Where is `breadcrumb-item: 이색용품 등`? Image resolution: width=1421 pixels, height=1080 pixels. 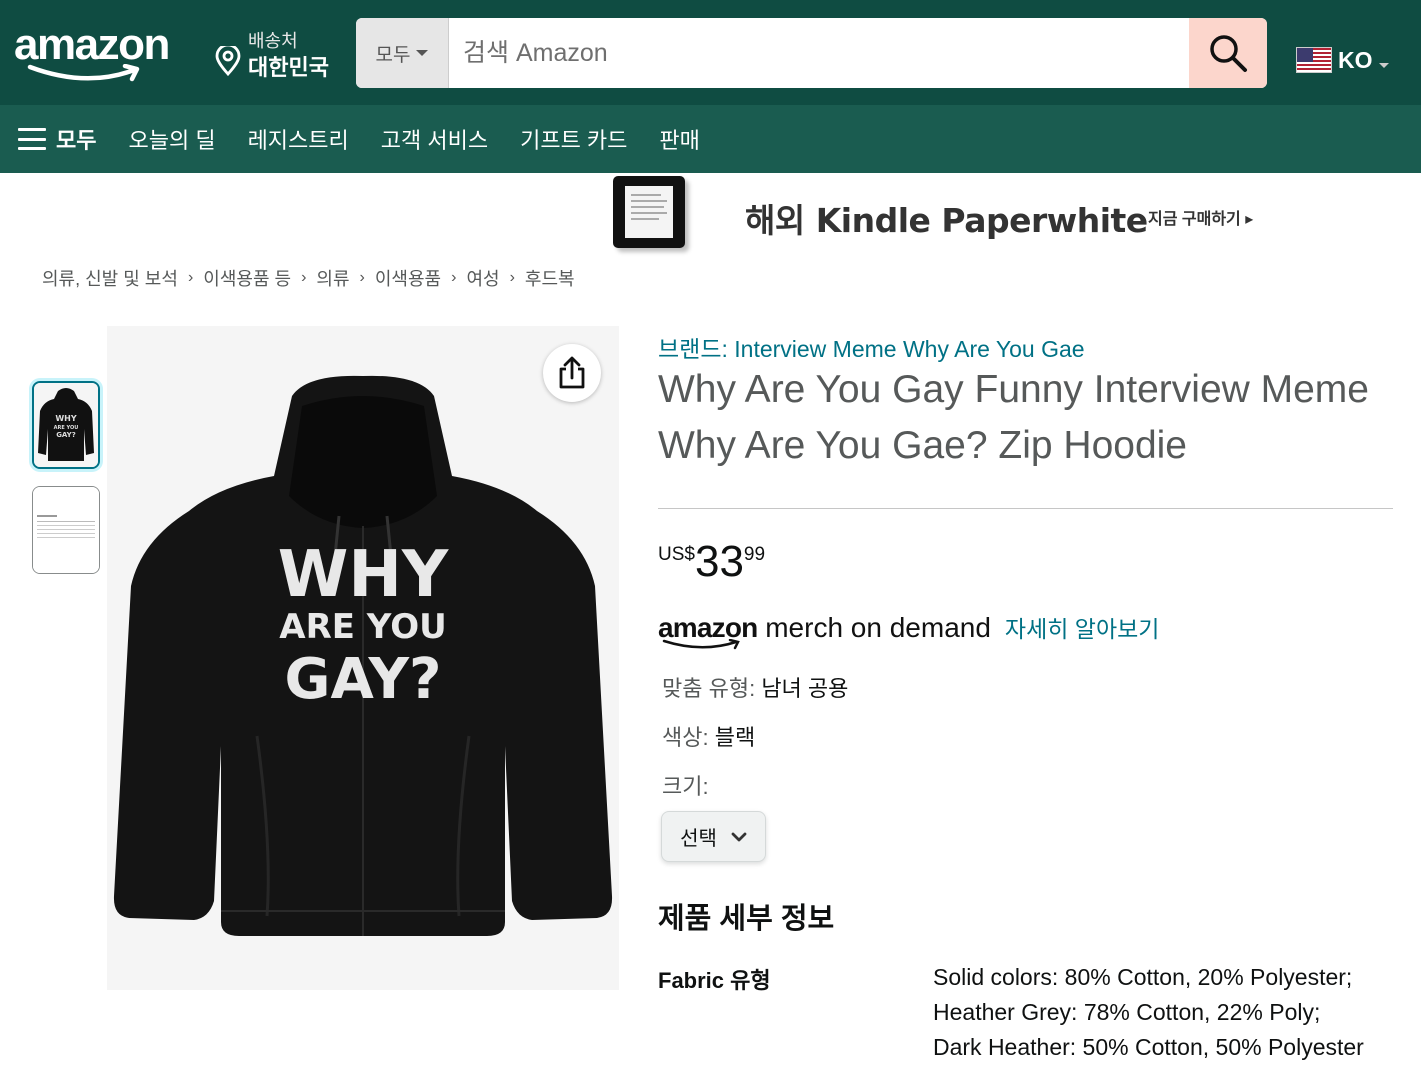
breadcrumb-item: 이색용품 등 is located at coordinates (247, 278).